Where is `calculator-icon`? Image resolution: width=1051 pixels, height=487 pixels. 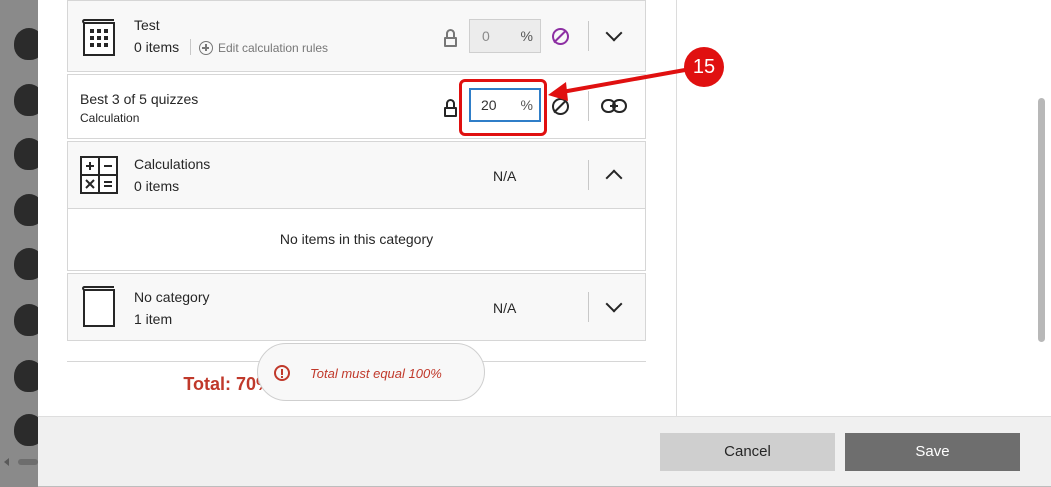 calculator-icon is located at coordinates (98, 37).